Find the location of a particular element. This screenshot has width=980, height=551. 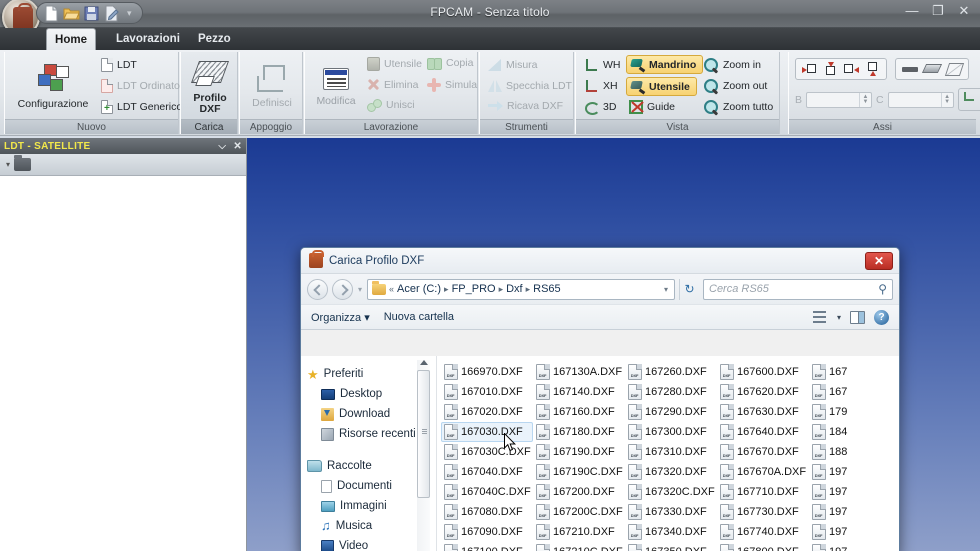

file-item: 167640.DXF is located at coordinates (763, 432).